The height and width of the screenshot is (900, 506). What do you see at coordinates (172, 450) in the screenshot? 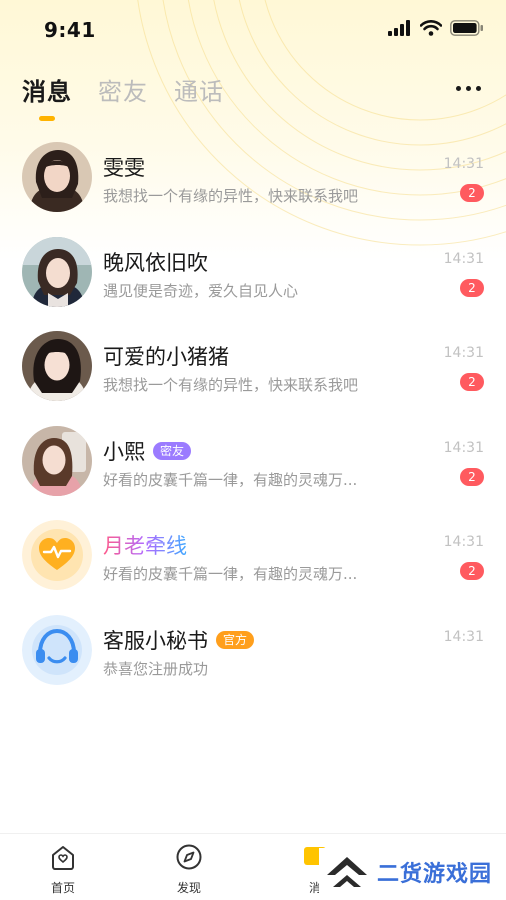
I see `close-friend-tag: 密友` at bounding box center [172, 450].